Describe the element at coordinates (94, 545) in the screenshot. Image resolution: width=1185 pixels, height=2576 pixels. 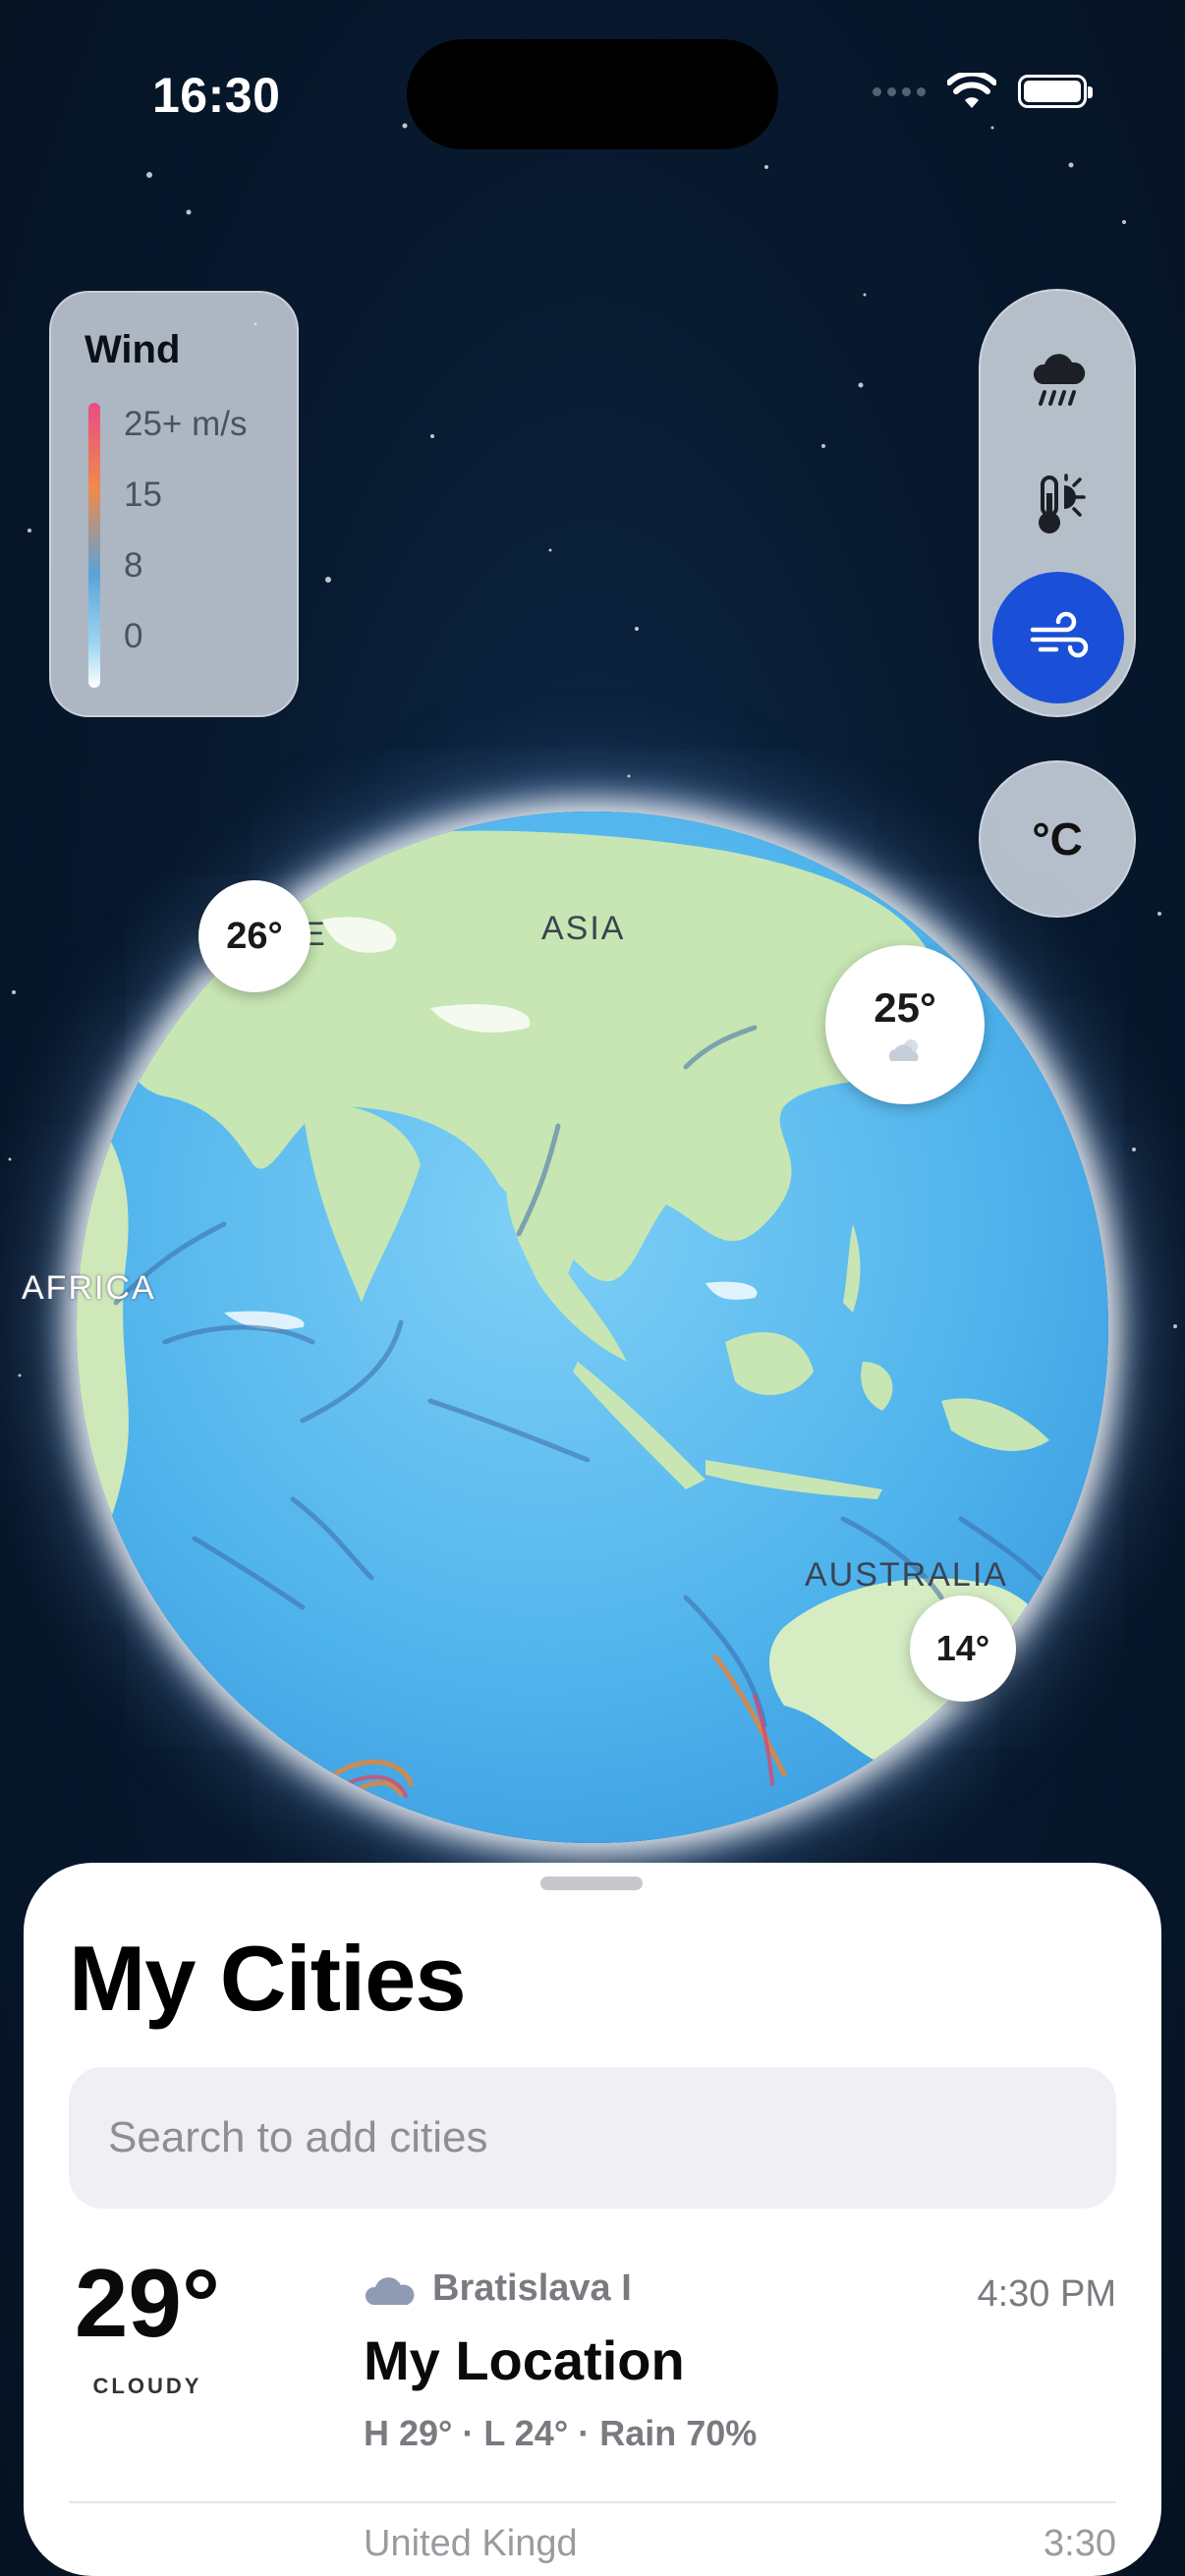
I see `legend-gradient-bar` at that location.